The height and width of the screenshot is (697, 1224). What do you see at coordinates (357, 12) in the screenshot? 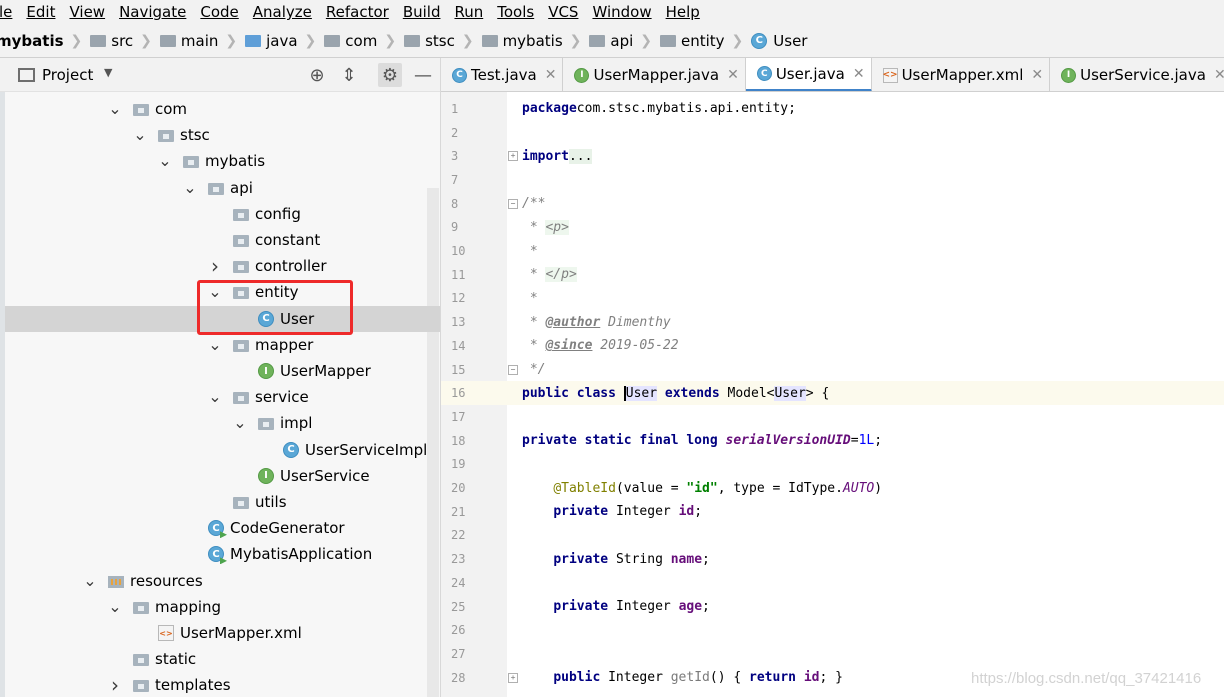
I see `menu-refactor: Refactor` at bounding box center [357, 12].